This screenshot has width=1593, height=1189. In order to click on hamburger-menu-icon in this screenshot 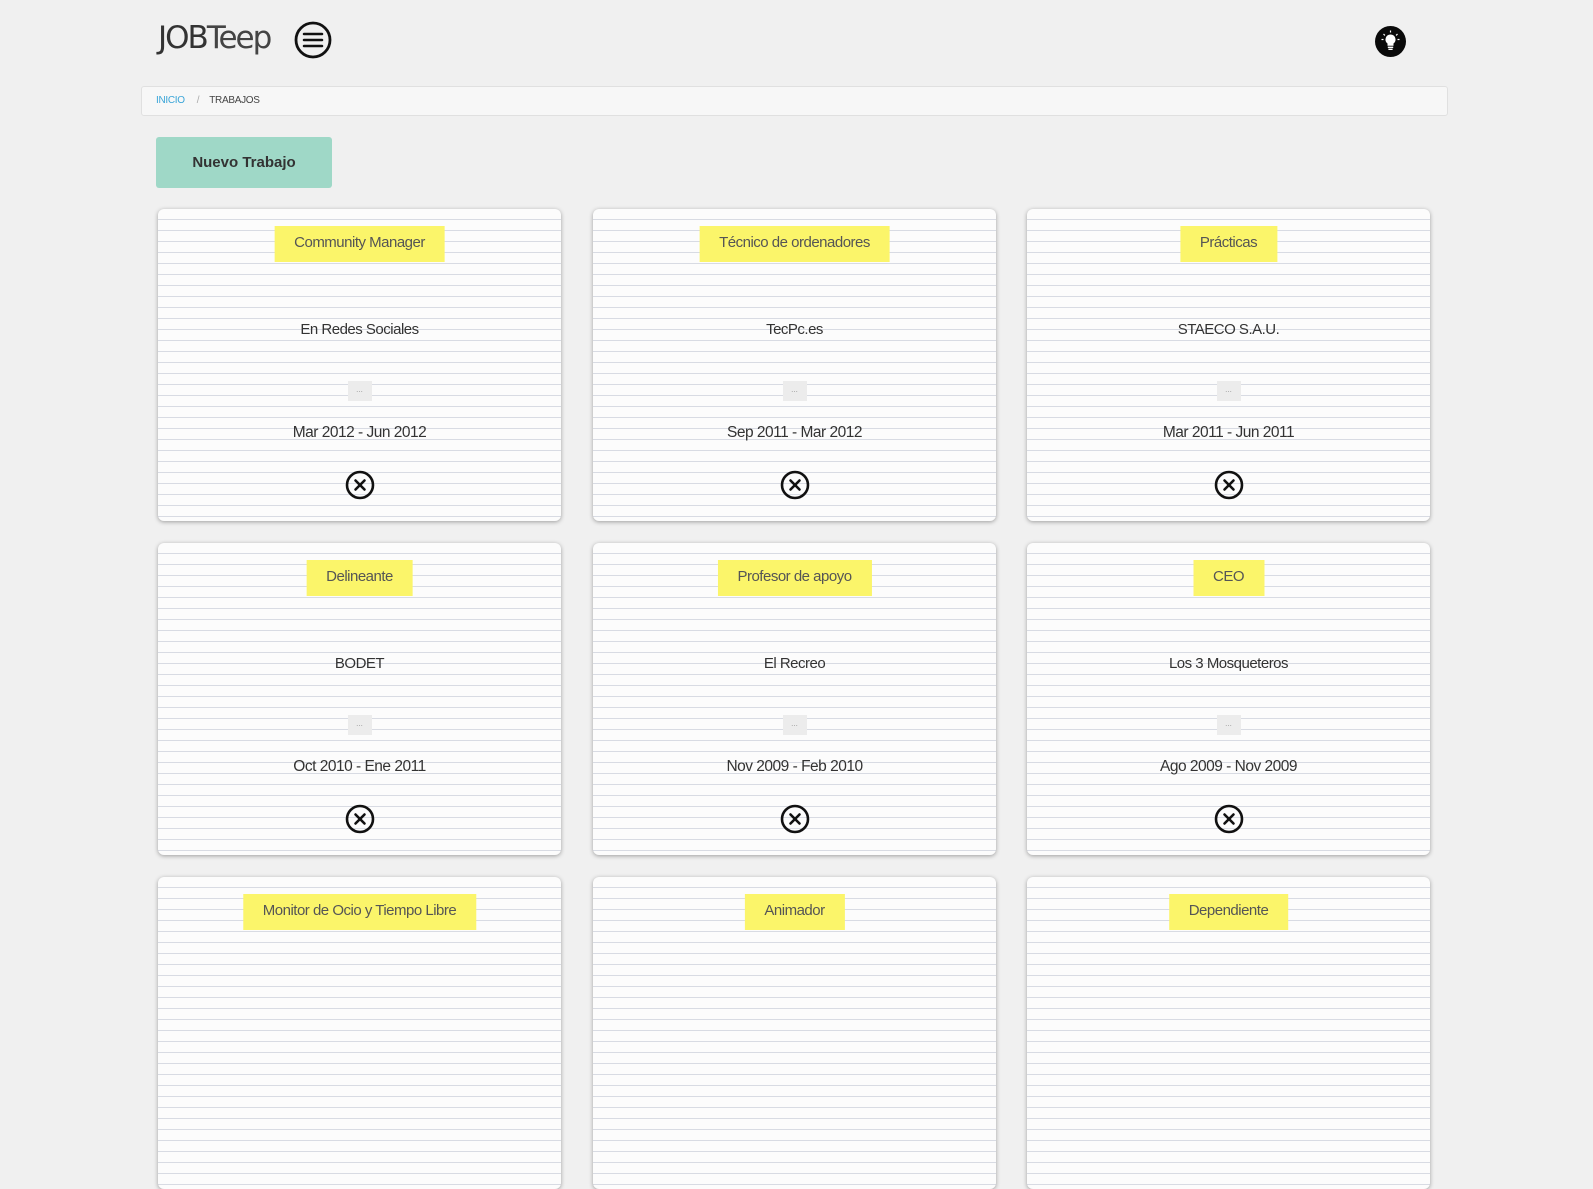, I will do `click(313, 40)`.